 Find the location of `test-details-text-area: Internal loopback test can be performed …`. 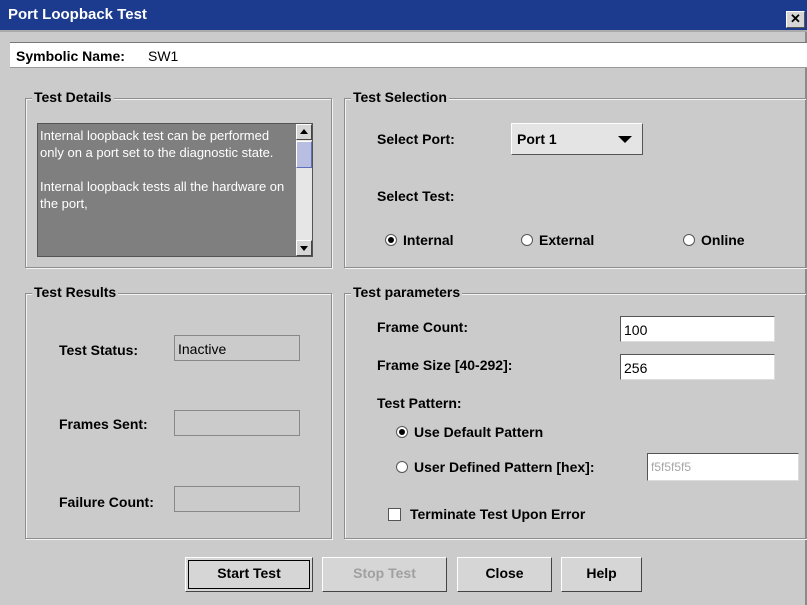

test-details-text-area: Internal loopback test can be performed … is located at coordinates (175, 190).